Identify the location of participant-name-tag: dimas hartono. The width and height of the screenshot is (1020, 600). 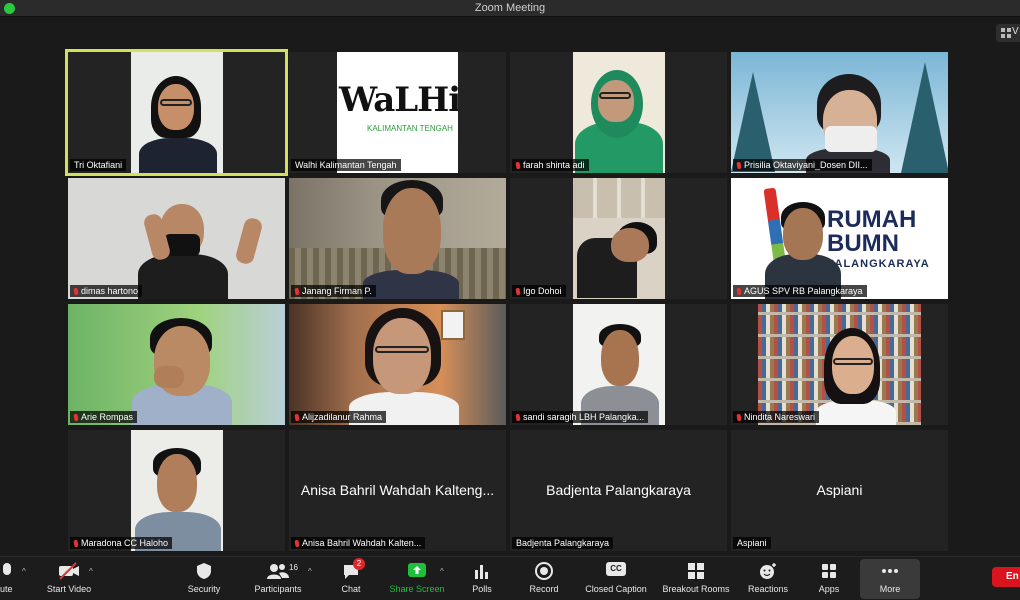
(106, 291).